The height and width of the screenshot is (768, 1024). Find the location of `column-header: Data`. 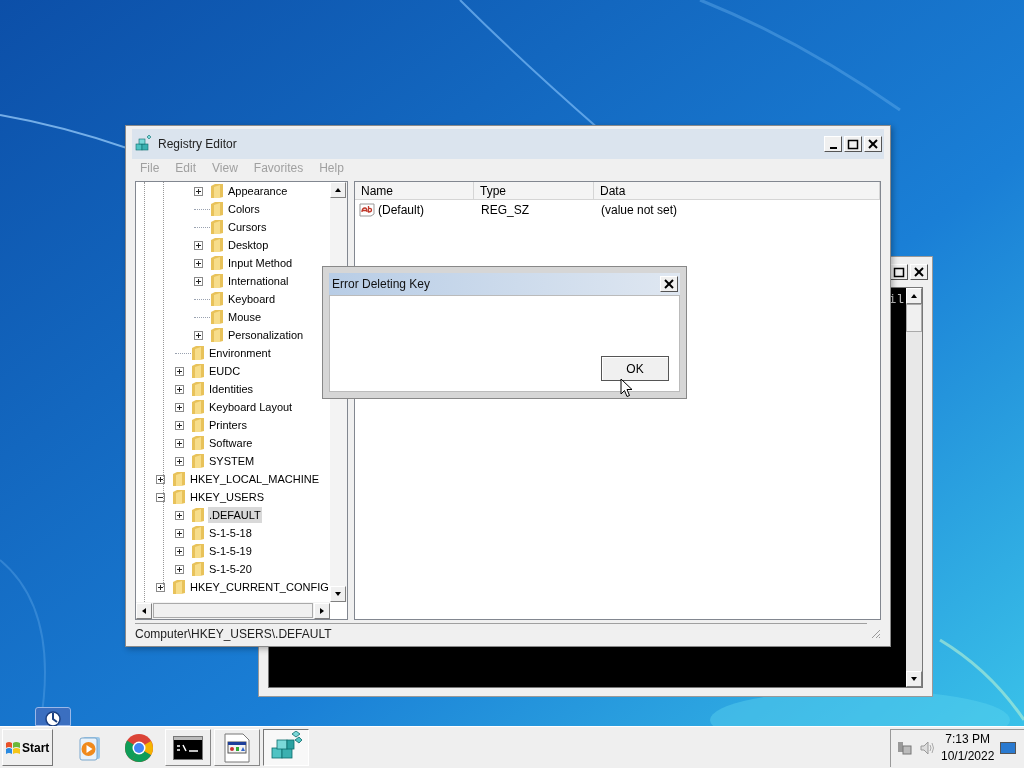

column-header: Data is located at coordinates (737, 190).